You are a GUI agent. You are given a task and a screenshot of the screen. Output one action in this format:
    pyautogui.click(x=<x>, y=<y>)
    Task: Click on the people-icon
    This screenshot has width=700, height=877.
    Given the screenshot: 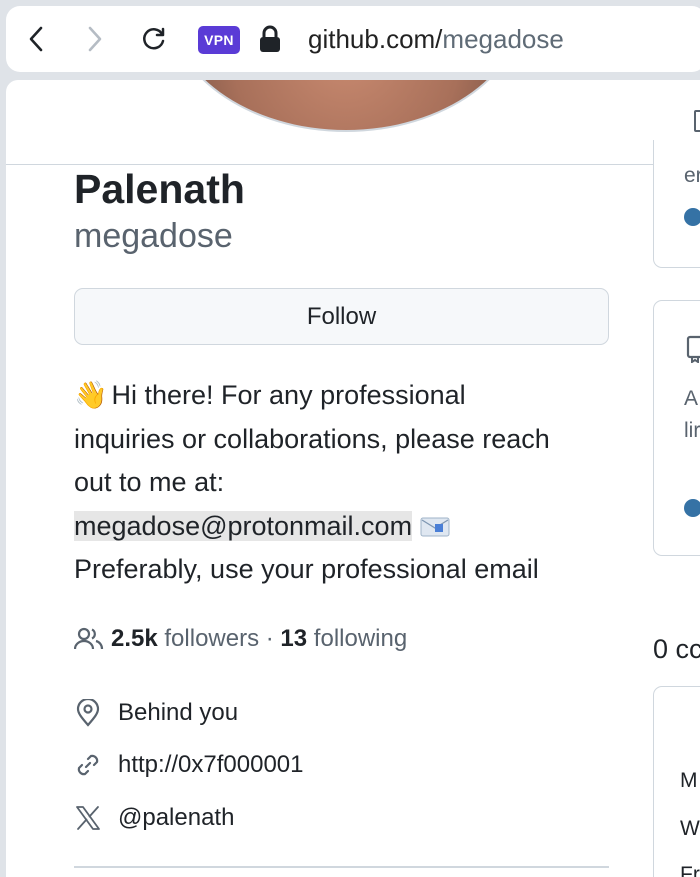 What is the action you would take?
    pyautogui.click(x=89, y=638)
    